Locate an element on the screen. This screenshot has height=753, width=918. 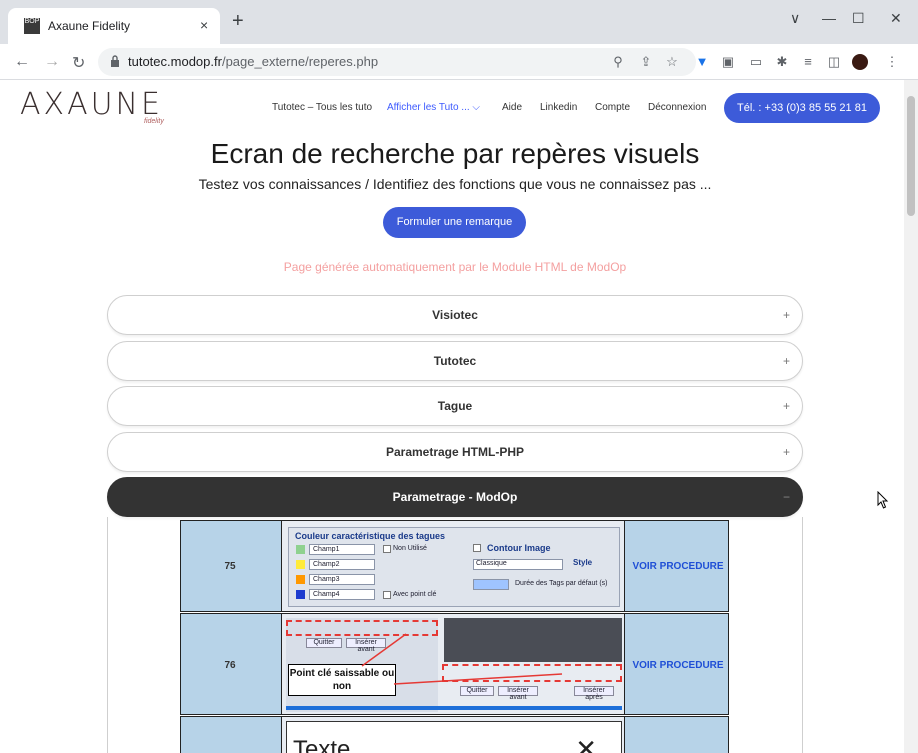
close-window-button: ✕ is located at coordinates (896, 18).